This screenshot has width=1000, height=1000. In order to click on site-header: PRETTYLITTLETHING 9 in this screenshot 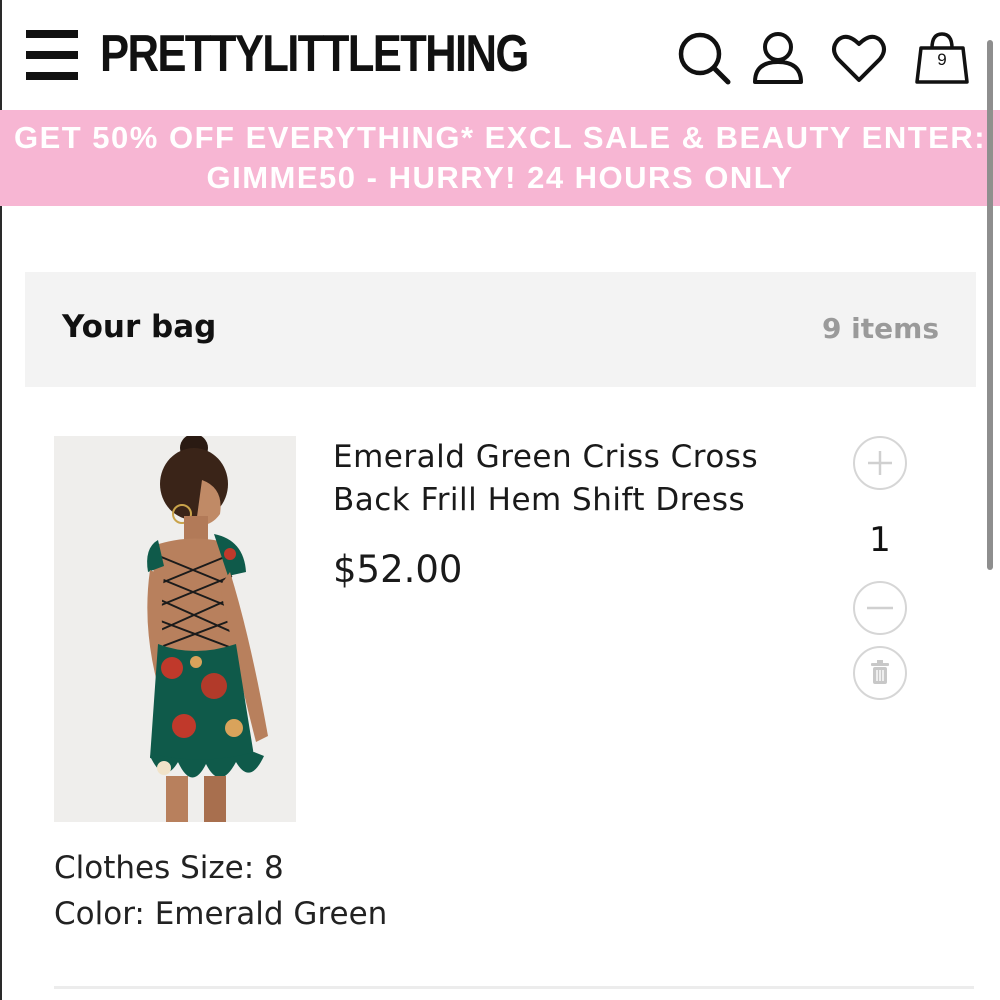, I will do `click(500, 55)`.